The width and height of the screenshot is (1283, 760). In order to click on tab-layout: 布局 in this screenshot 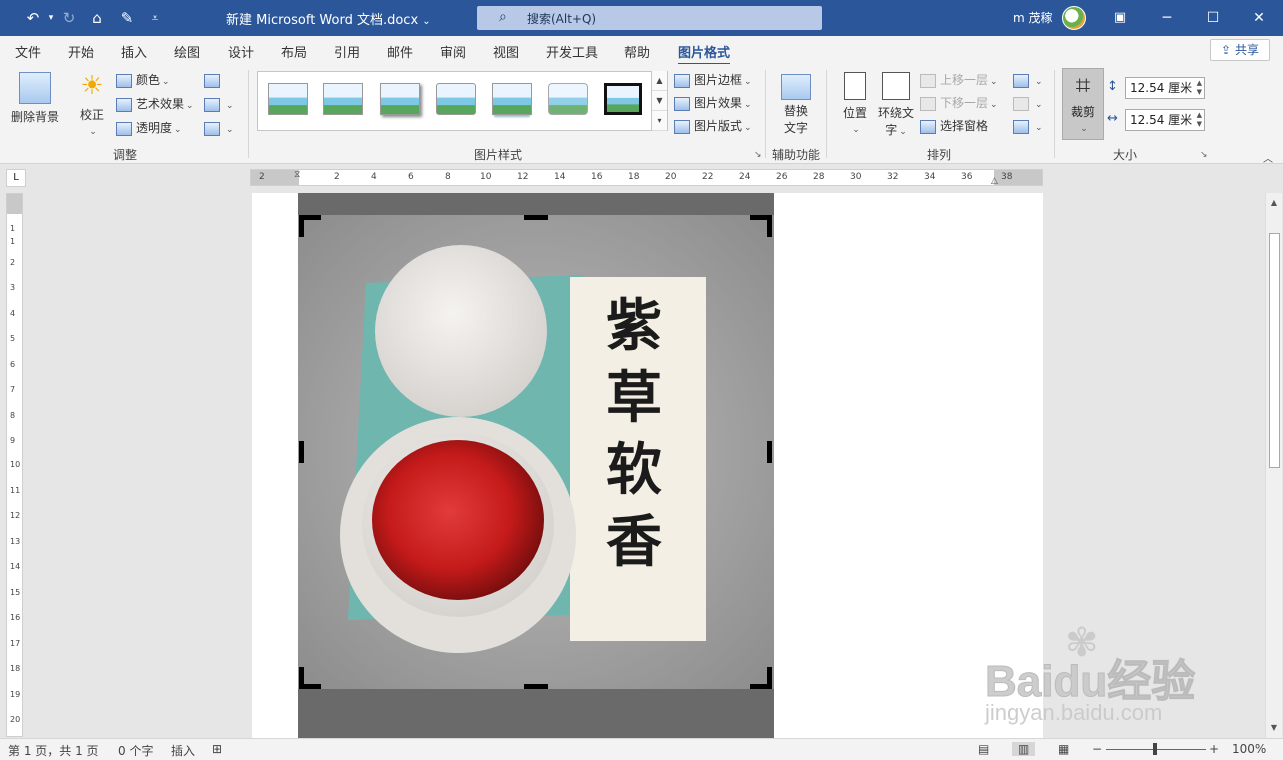, I will do `click(294, 51)`.